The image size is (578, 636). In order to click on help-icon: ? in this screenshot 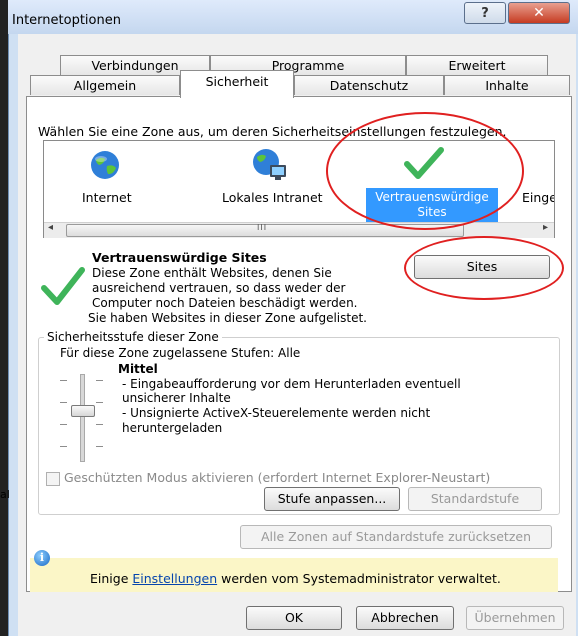, I will do `click(485, 13)`.